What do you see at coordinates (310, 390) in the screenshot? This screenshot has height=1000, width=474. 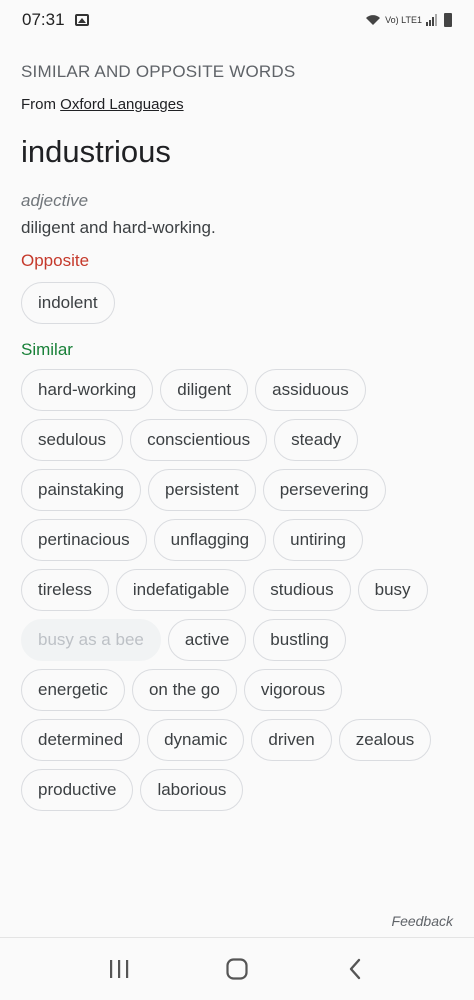 I see `word-chip: assiduous` at bounding box center [310, 390].